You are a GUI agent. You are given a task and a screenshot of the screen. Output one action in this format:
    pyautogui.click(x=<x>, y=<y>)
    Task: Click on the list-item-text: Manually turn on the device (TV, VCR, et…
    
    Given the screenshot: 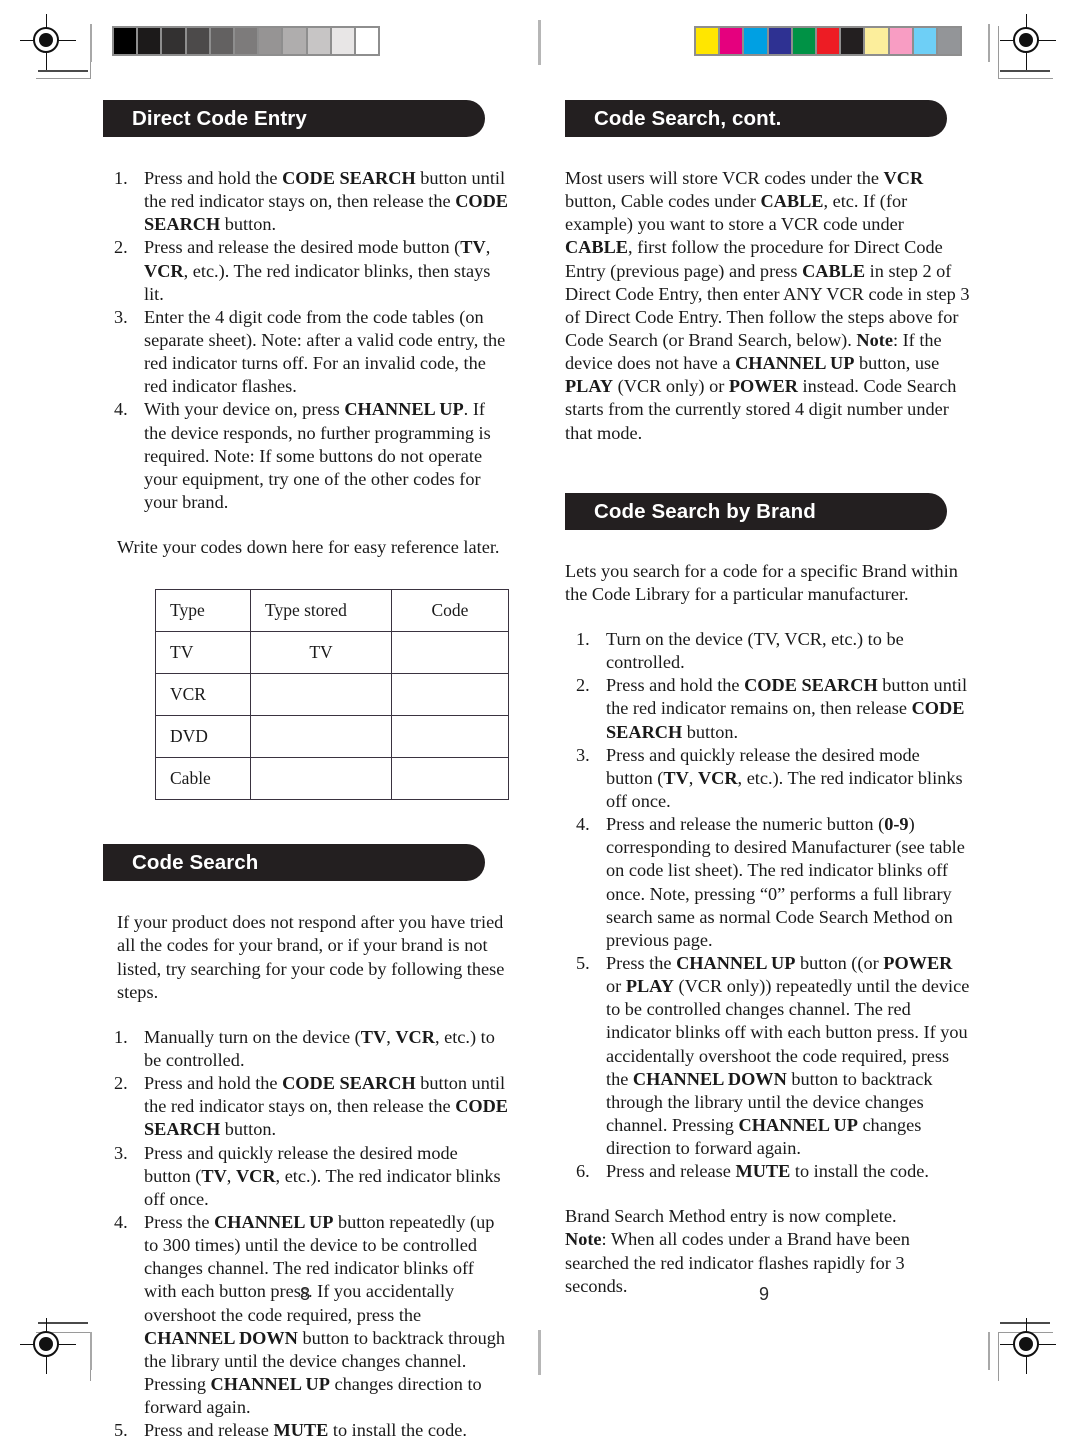 What is the action you would take?
    pyautogui.click(x=319, y=1048)
    